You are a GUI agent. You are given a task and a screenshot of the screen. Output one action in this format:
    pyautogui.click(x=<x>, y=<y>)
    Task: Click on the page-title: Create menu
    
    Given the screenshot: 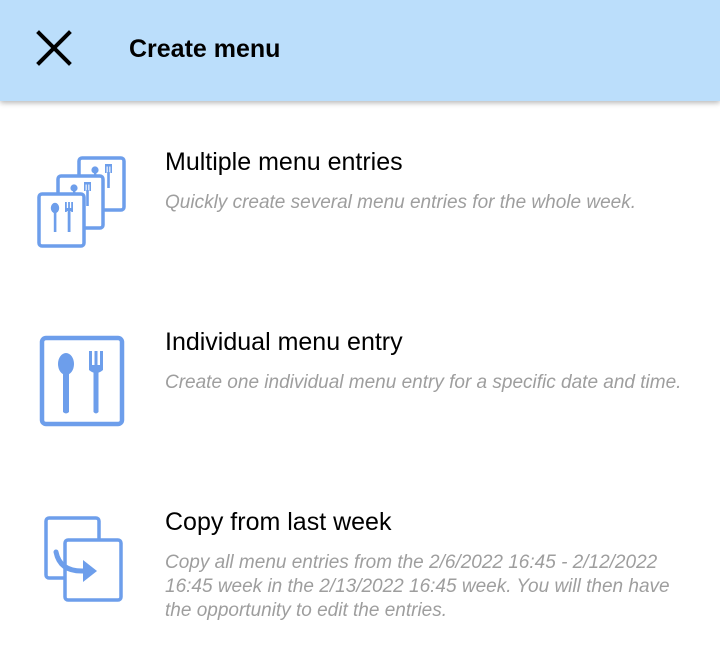 What is the action you would take?
    pyautogui.click(x=205, y=49)
    